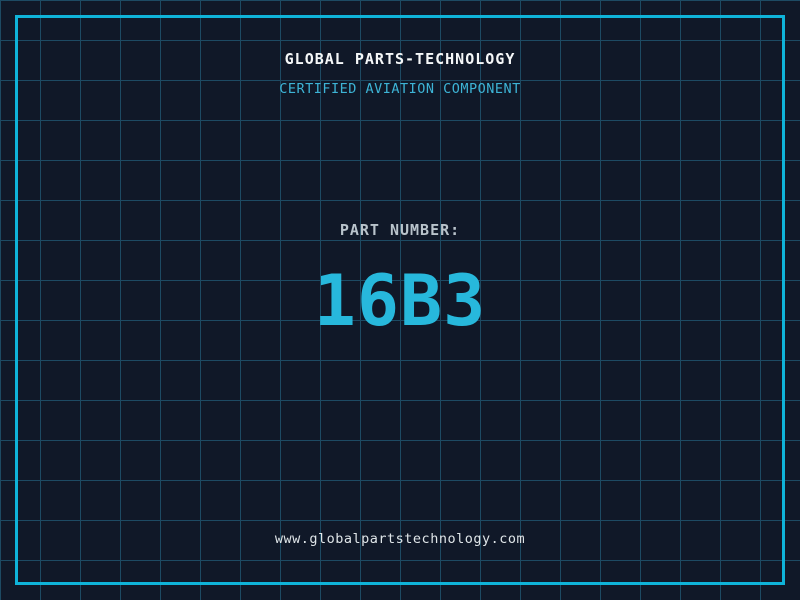  Describe the element at coordinates (400, 89) in the screenshot. I see `brand-subtitle: CERTIFIED AVIATION COMPONENT` at that location.